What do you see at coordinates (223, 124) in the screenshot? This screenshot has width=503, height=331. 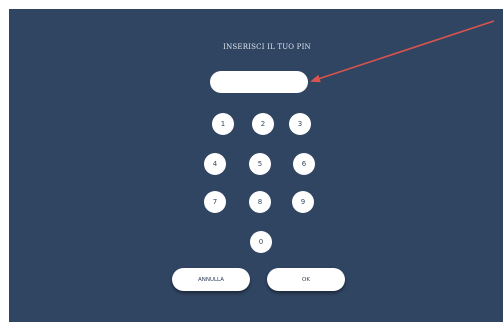 I see `key-1: 1` at bounding box center [223, 124].